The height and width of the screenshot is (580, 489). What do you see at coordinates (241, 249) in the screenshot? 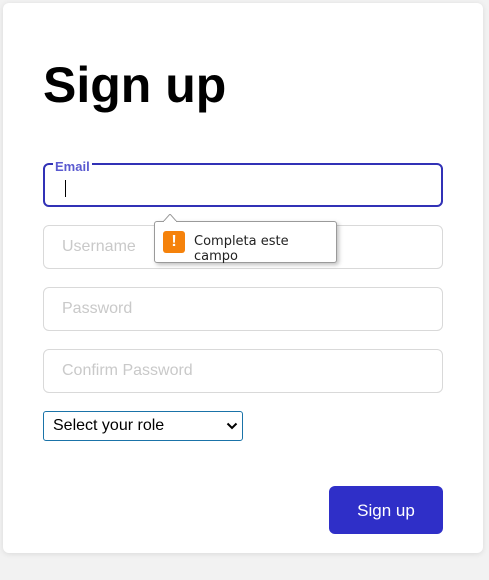
I see `validation-message: Completa este campo` at bounding box center [241, 249].